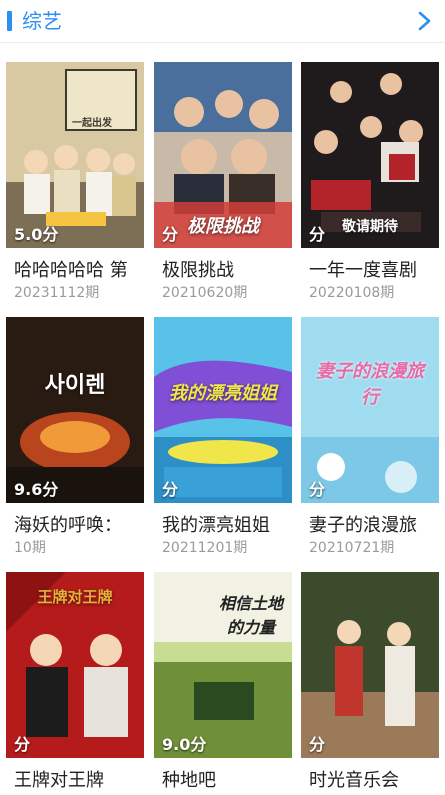 This screenshot has width=445, height=795. Describe the element at coordinates (222, 42) in the screenshot. I see `header-divider` at that location.